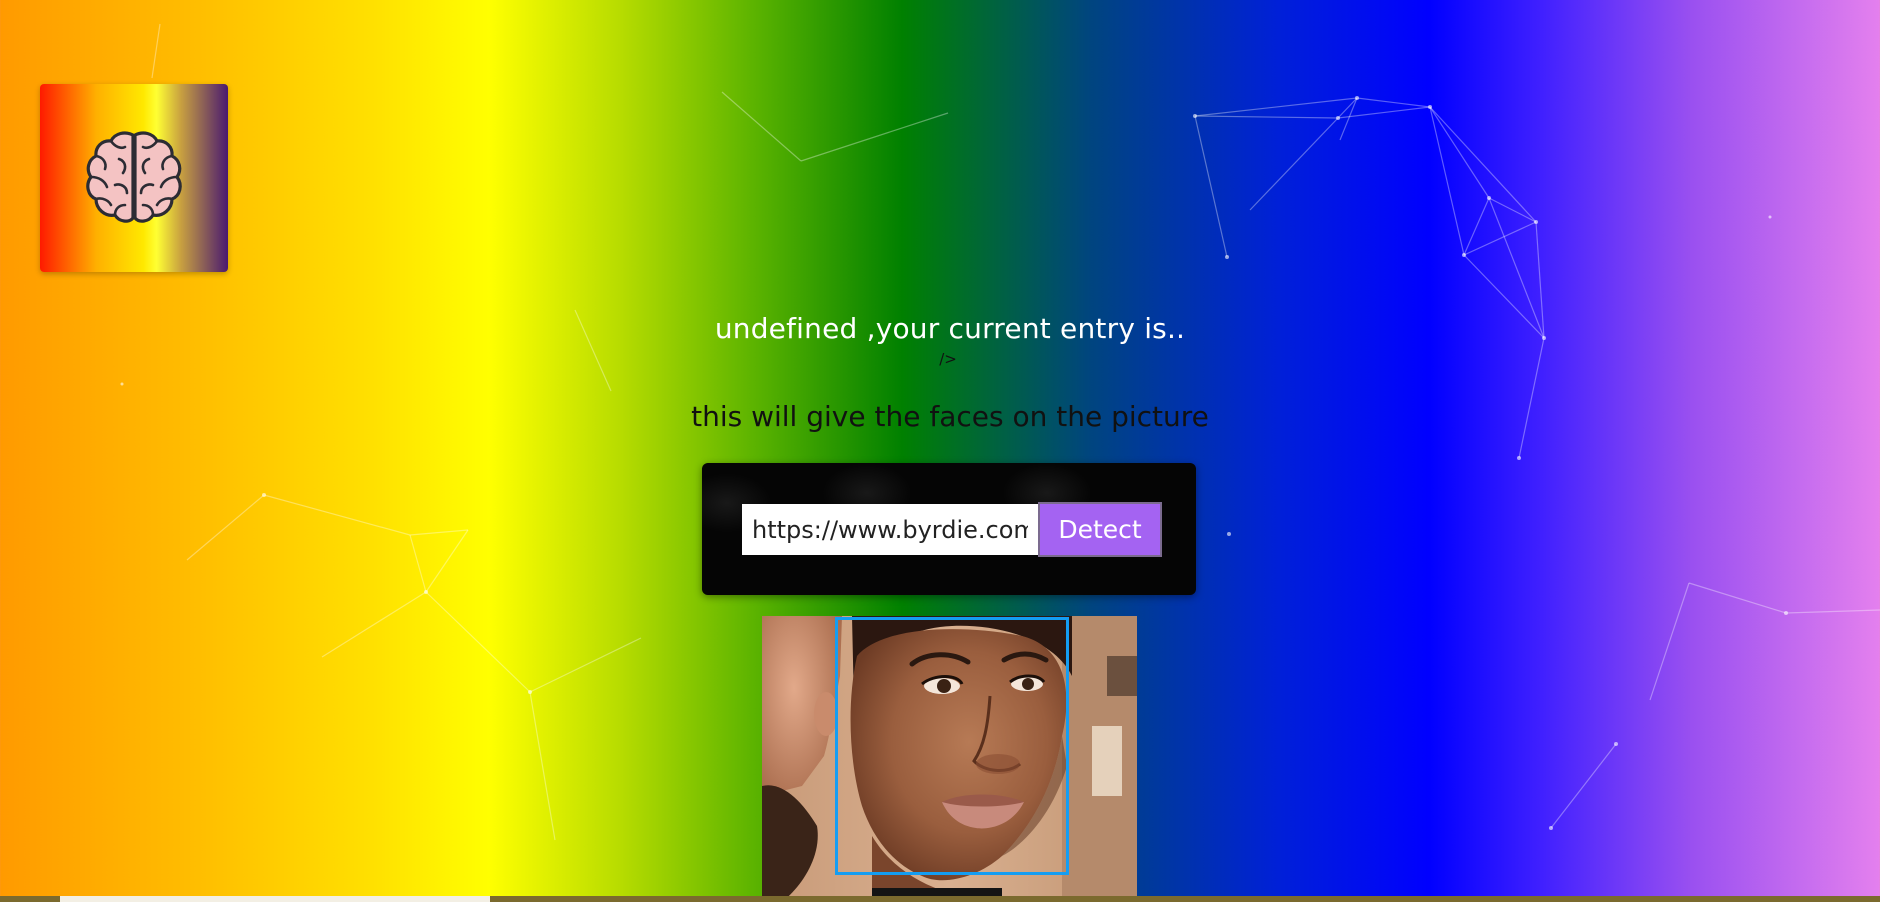  I want to click on detect-button: Detect, so click(1100, 529).